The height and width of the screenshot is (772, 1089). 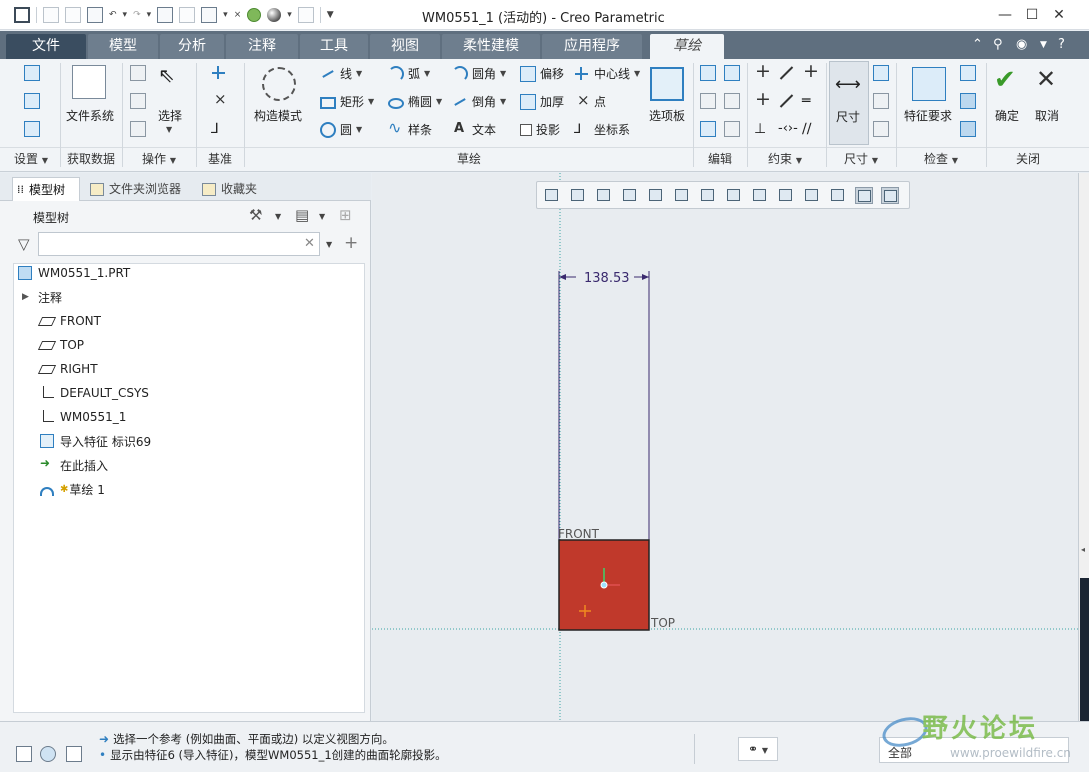 I want to click on tab-sketch: 草绘, so click(x=687, y=46).